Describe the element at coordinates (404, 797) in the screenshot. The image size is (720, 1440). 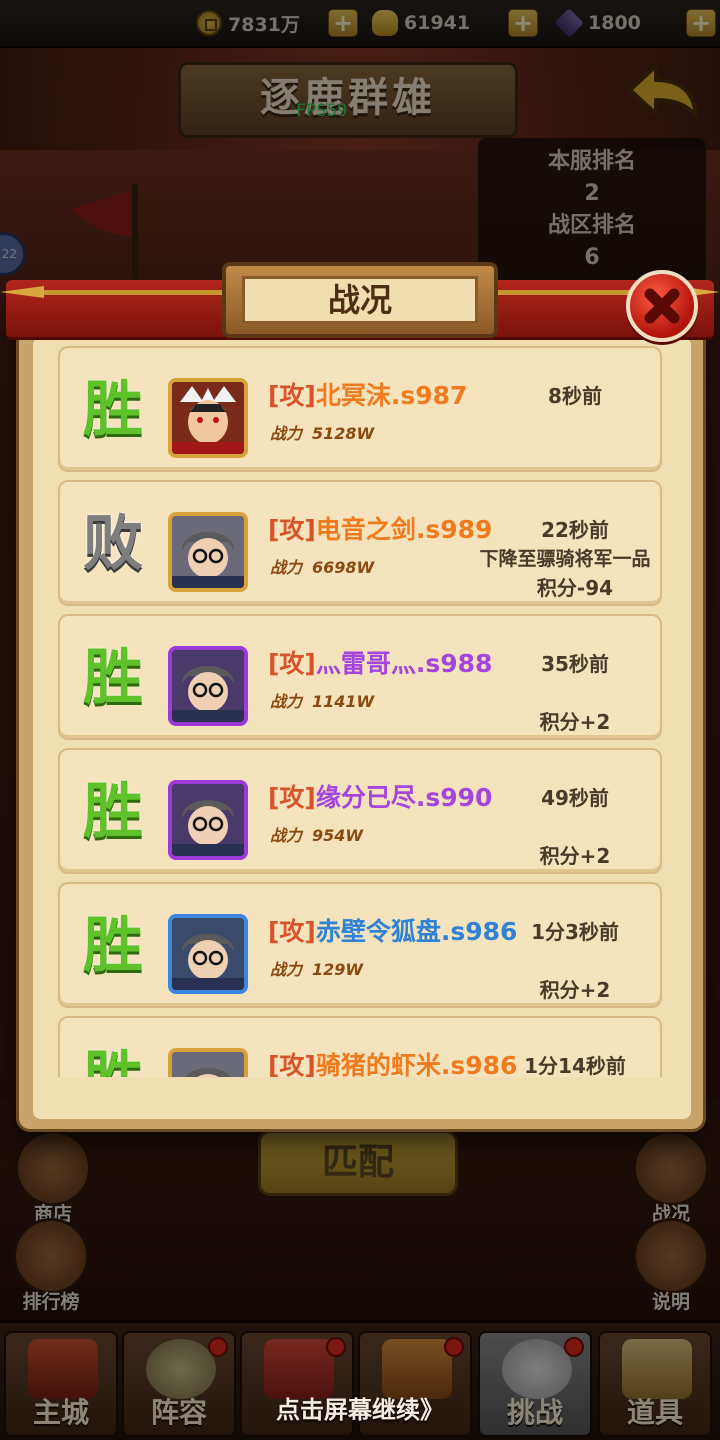
I see `opponent-name-text: 缘分已尽.s990` at that location.